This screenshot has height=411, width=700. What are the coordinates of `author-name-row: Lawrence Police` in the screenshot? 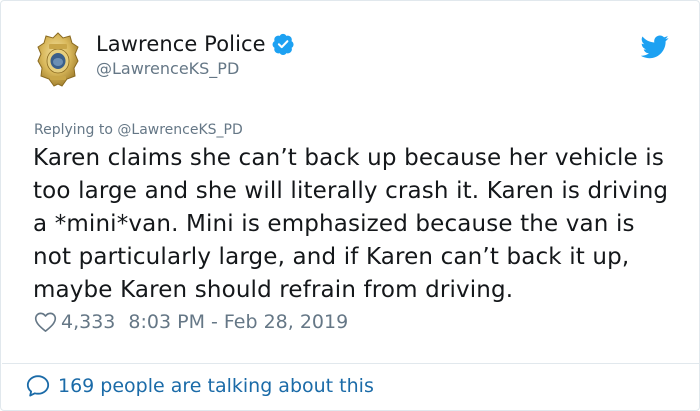 It's located at (195, 44).